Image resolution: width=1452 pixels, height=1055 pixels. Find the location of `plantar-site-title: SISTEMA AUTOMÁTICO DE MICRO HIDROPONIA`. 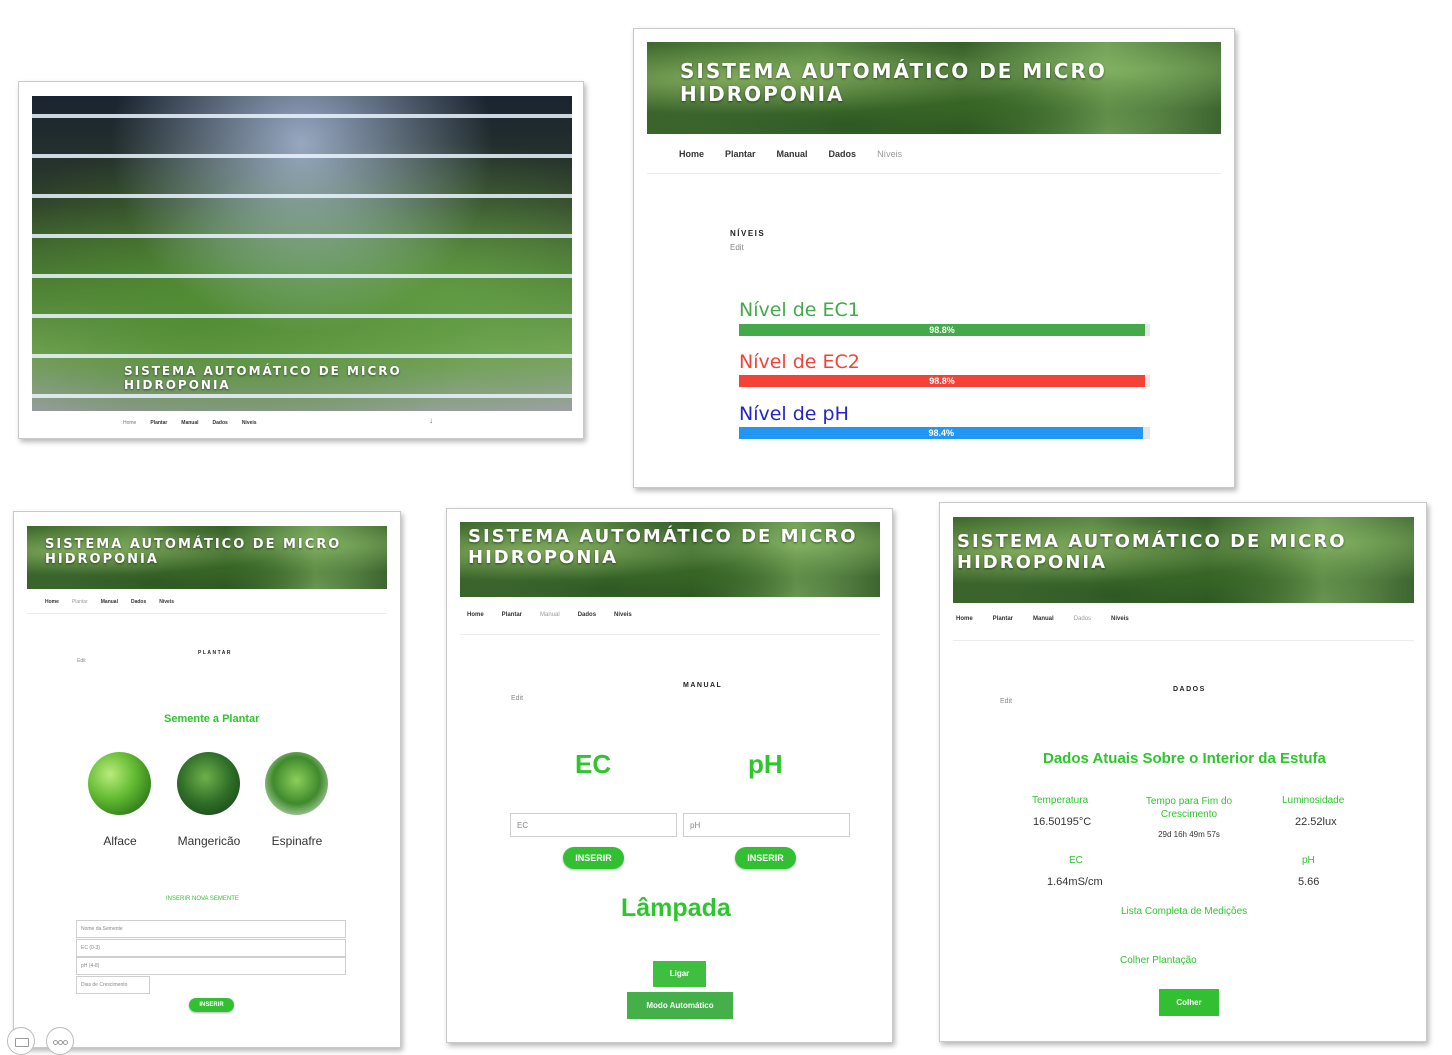

plantar-site-title: SISTEMA AUTOMÁTICO DE MICRO HIDROPONIA is located at coordinates (193, 552).